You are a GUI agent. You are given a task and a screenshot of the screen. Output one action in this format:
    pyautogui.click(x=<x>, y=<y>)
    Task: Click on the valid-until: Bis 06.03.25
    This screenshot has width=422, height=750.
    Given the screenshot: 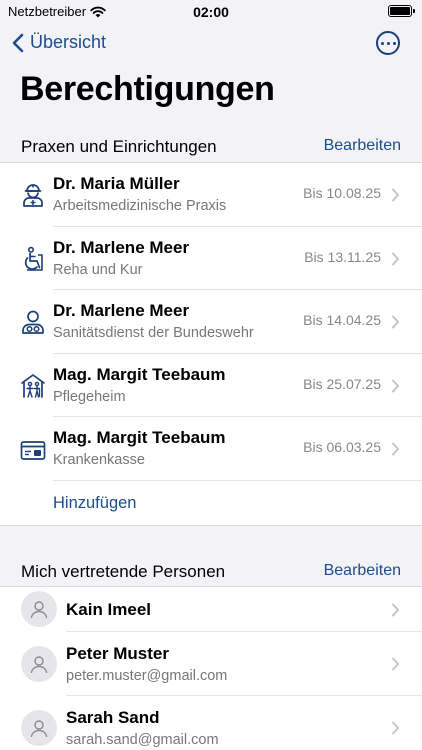 What is the action you would take?
    pyautogui.click(x=342, y=447)
    